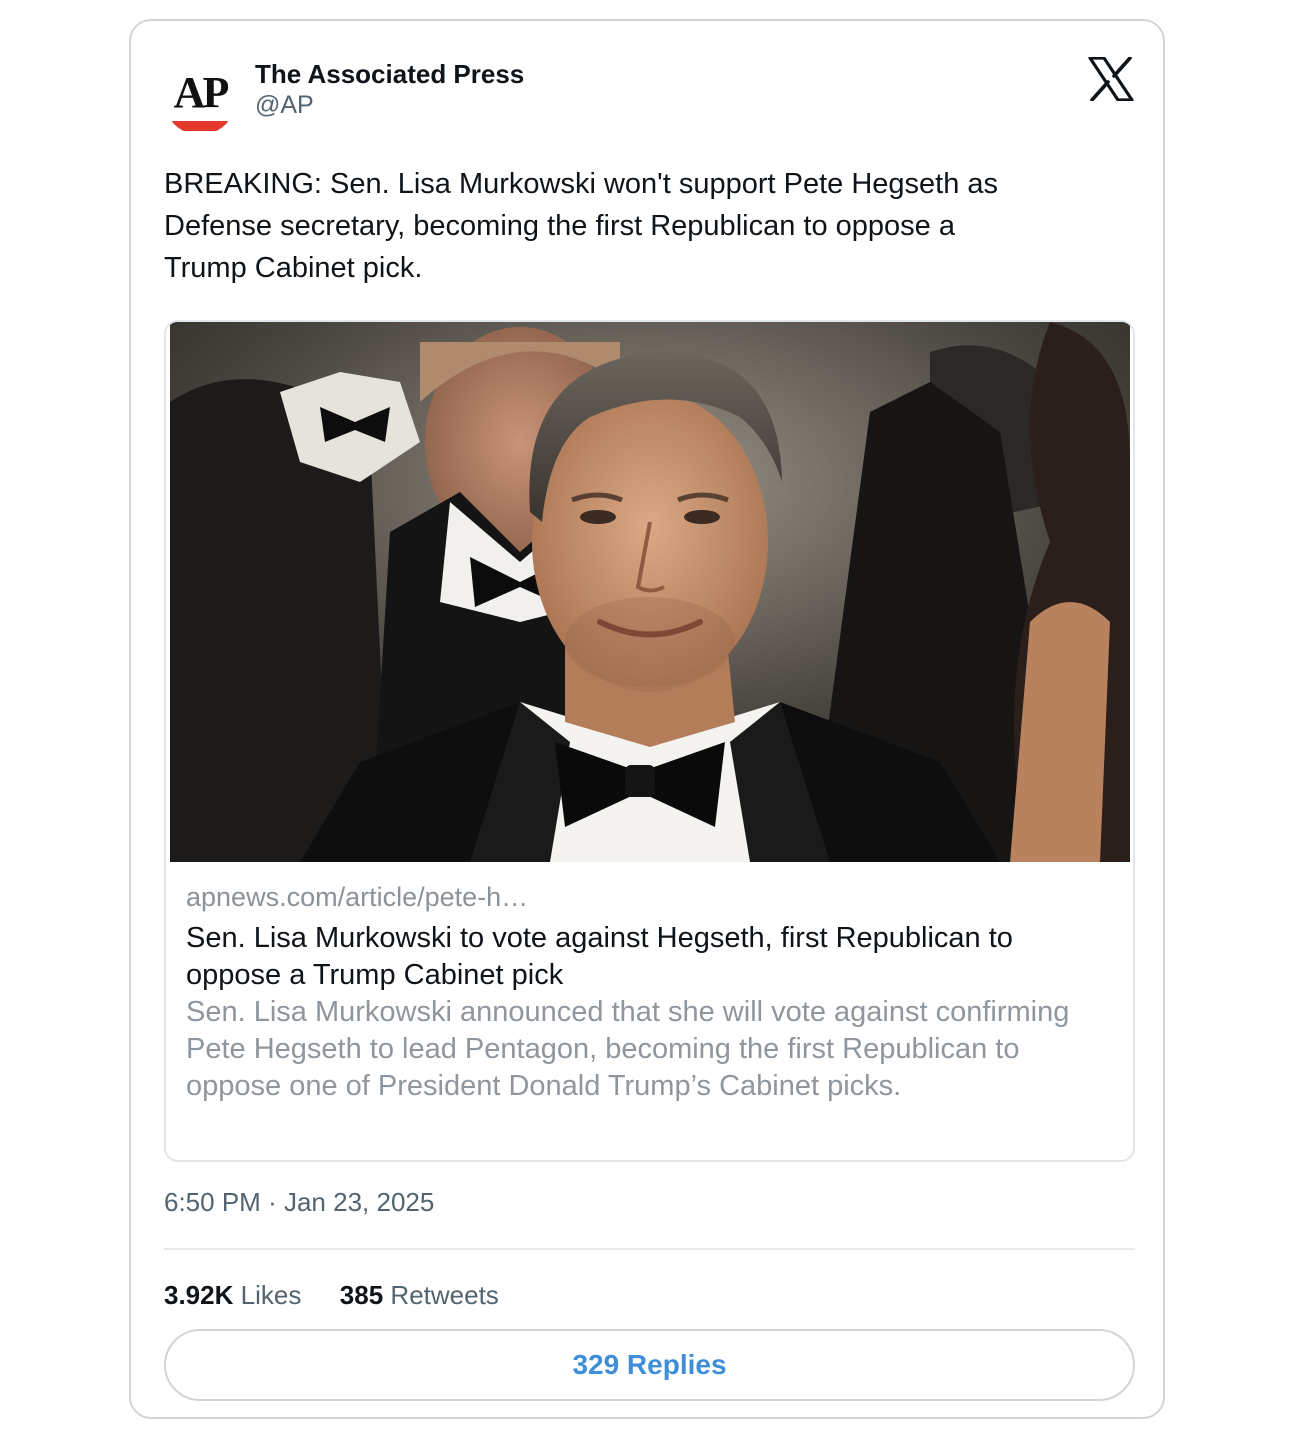 Image resolution: width=1296 pixels, height=1446 pixels. What do you see at coordinates (359, 1202) in the screenshot?
I see `tweet-date: Jan 23, 2025` at bounding box center [359, 1202].